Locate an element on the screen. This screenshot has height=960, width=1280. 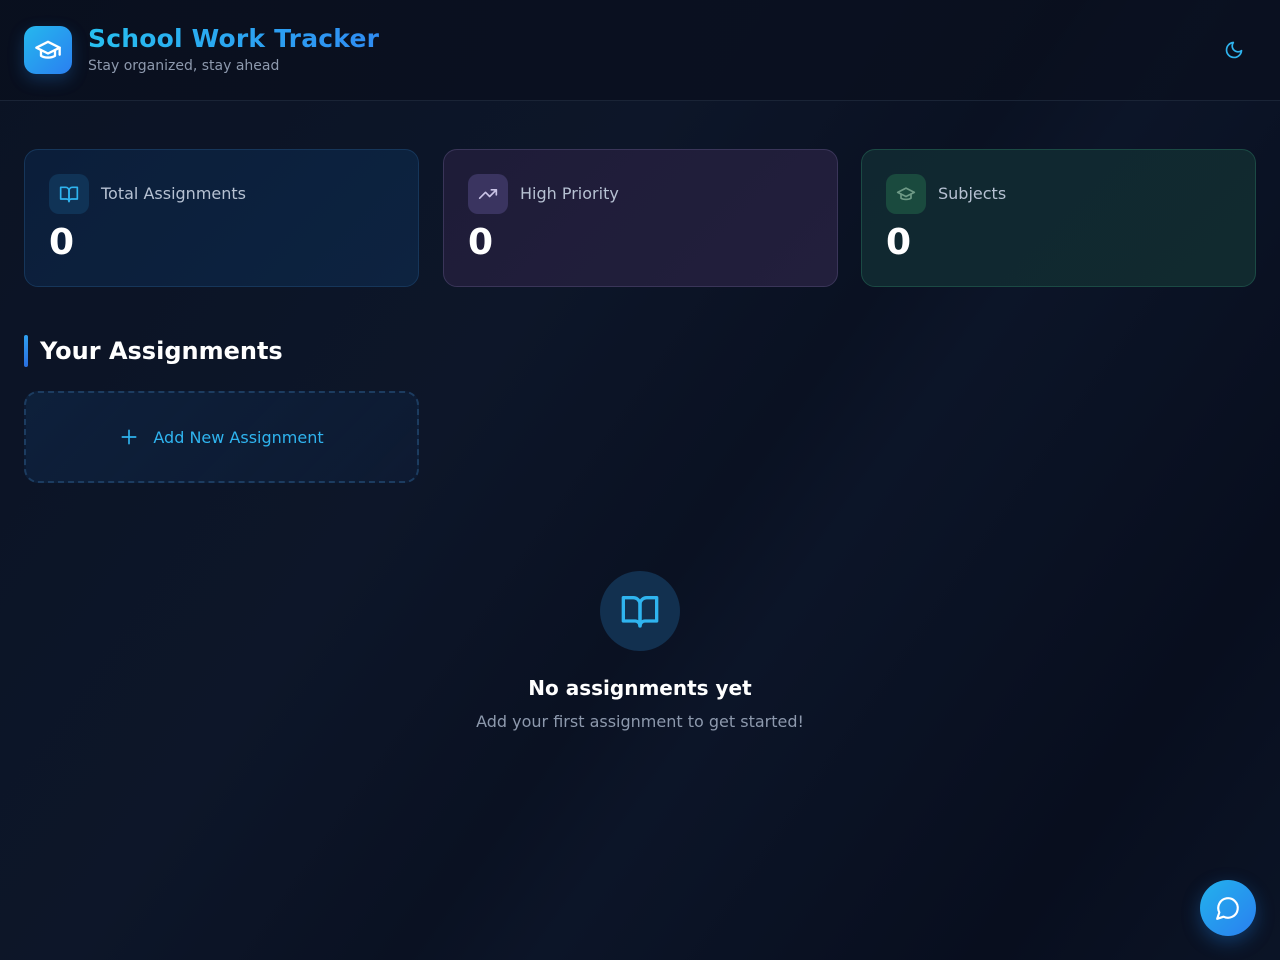
section-accent-bar is located at coordinates (26, 351).